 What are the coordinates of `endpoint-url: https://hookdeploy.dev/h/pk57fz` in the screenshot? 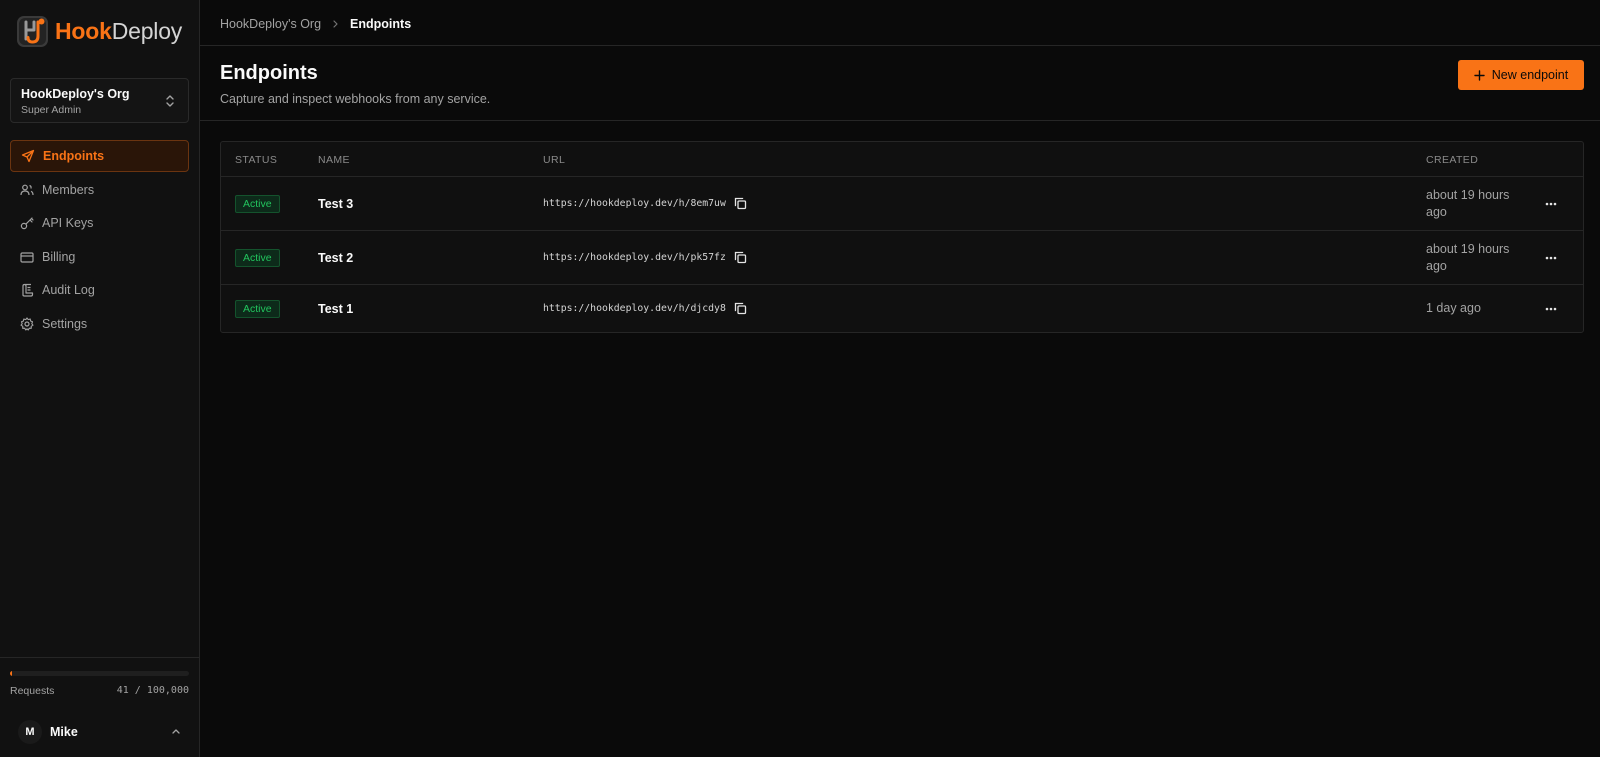 It's located at (645, 257).